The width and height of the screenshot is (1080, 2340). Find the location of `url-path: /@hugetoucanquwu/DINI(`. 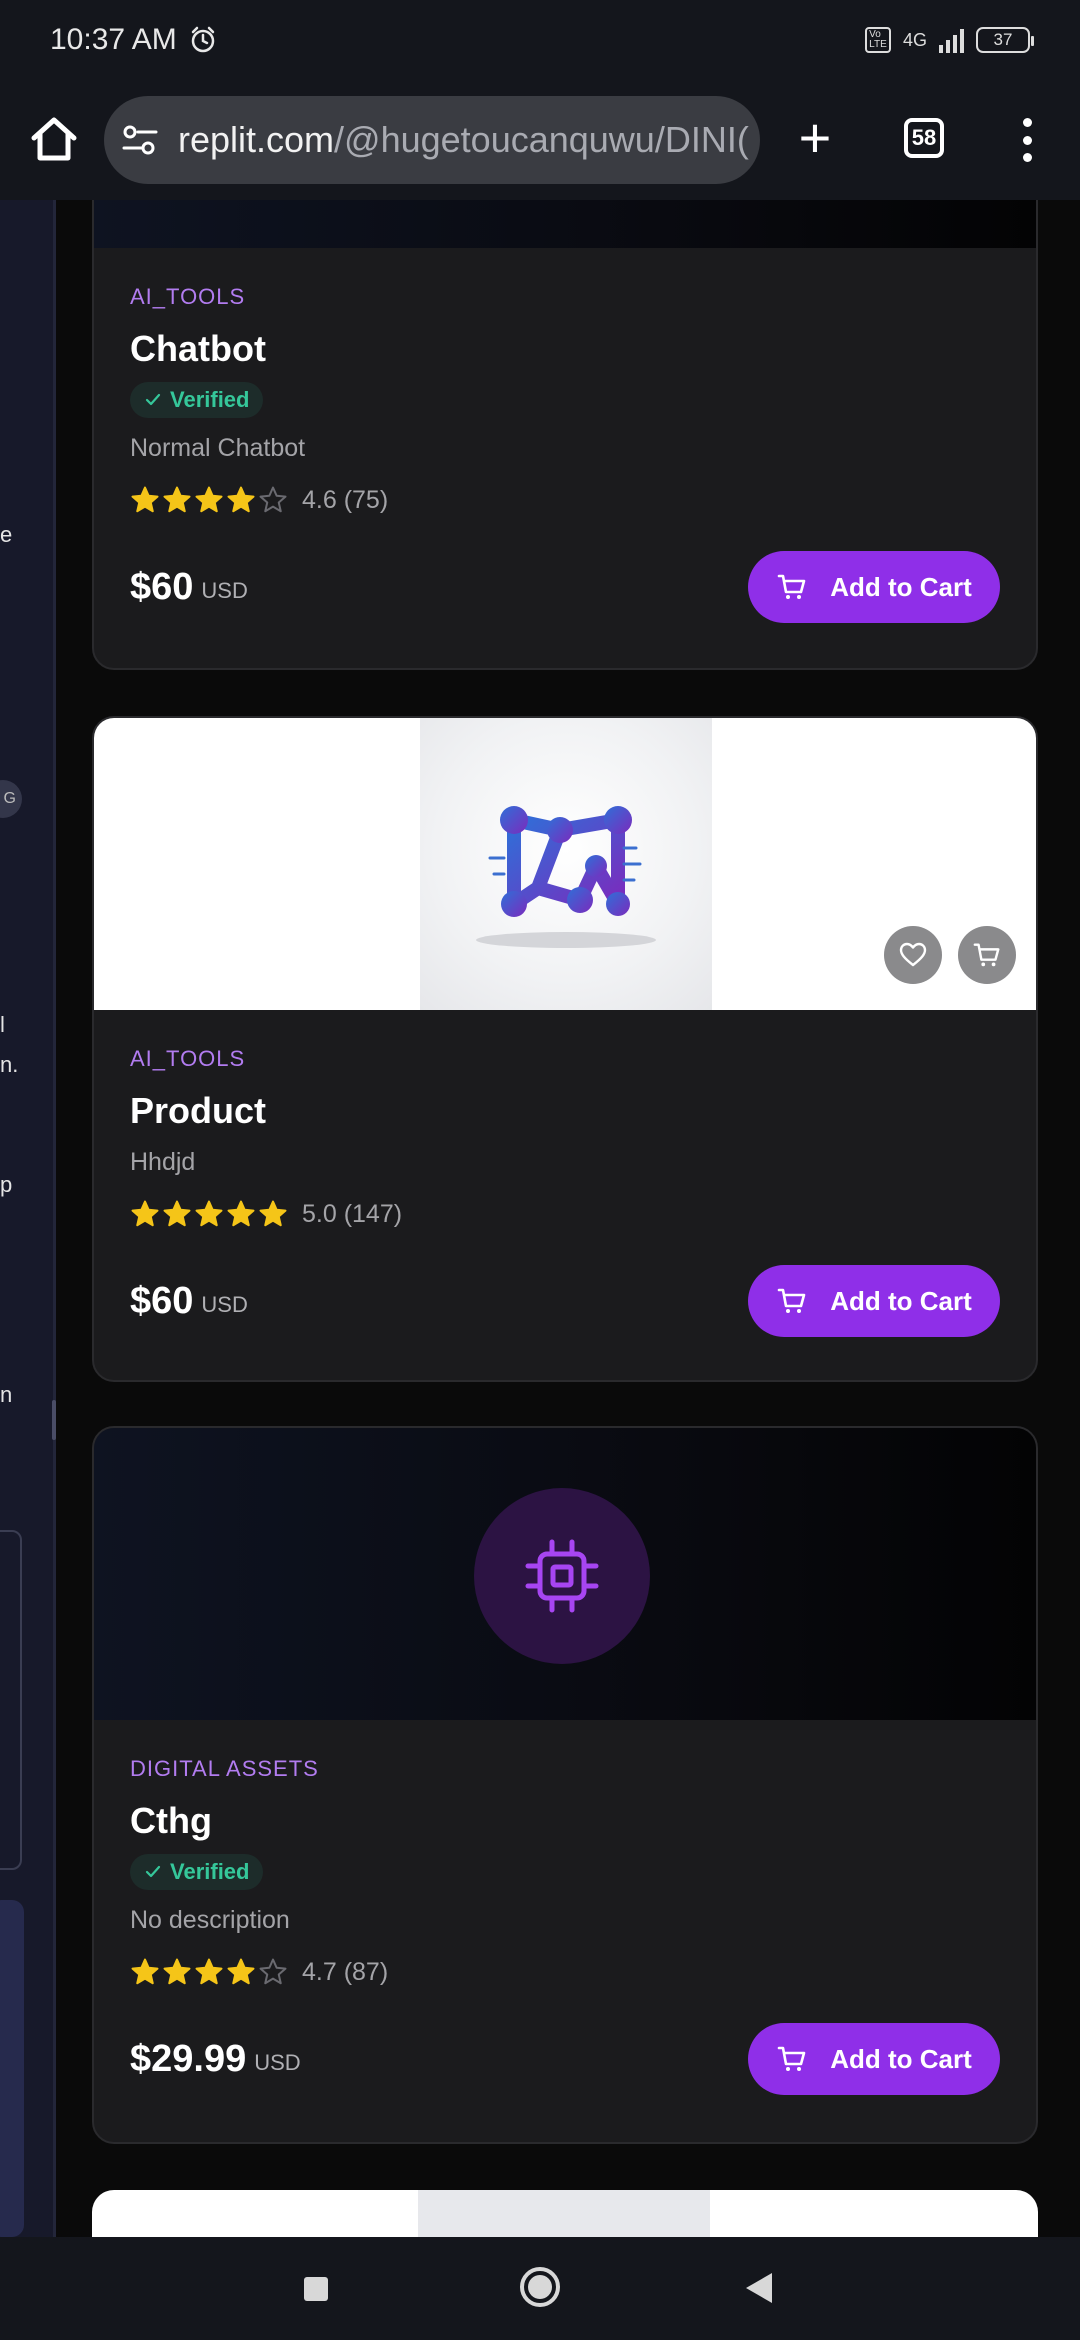

url-path: /@hugetoucanquwu/DINI( is located at coordinates (541, 139).